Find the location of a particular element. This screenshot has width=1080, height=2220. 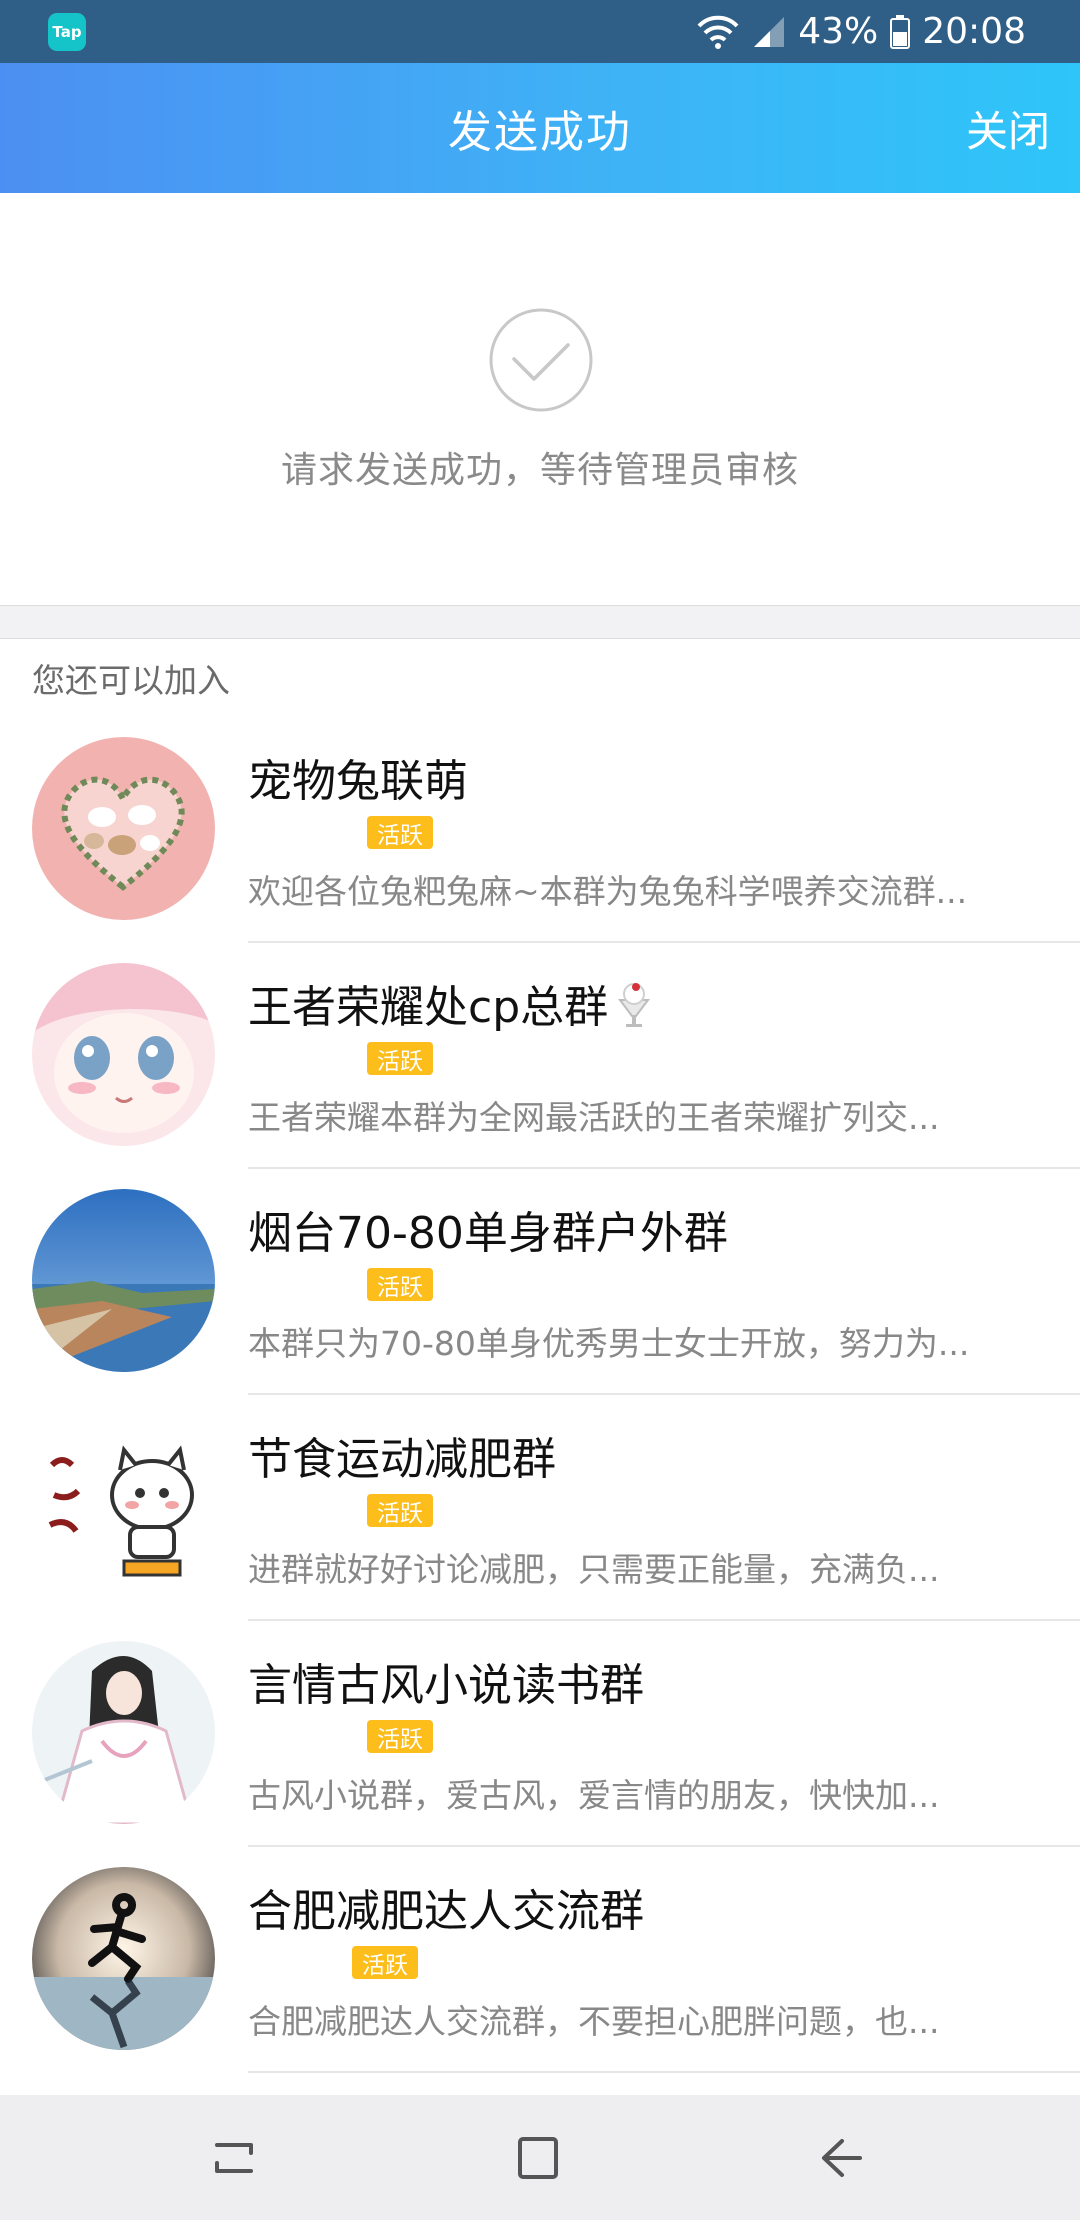

group-name: 合肥减肥达人交流群 is located at coordinates (446, 1911).